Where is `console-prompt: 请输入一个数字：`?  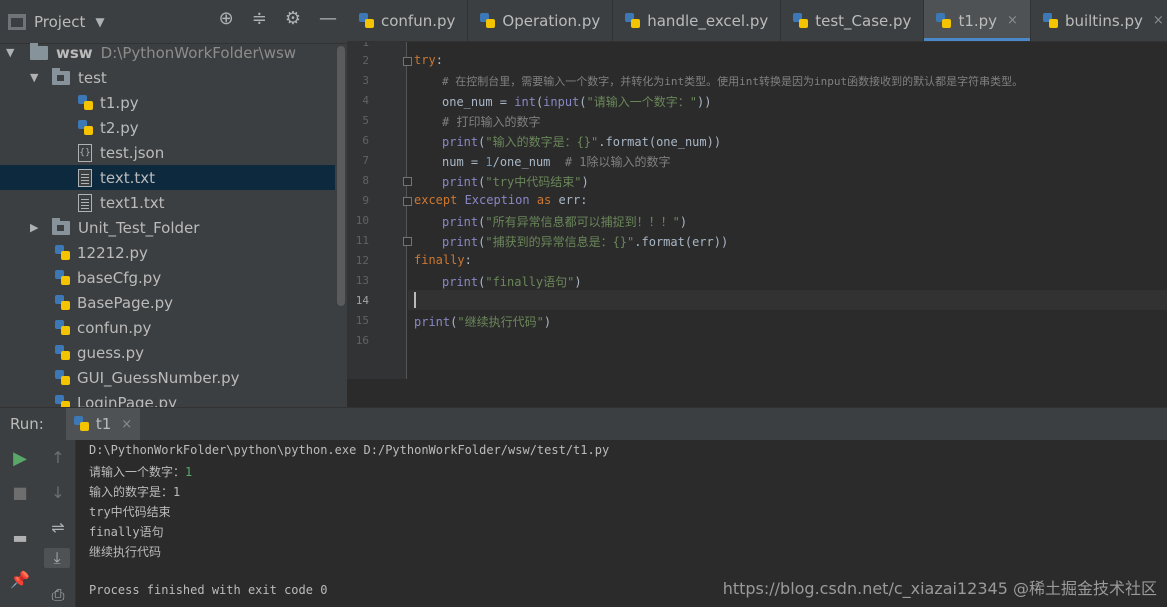
console-prompt: 请输入一个数字： is located at coordinates (137, 472).